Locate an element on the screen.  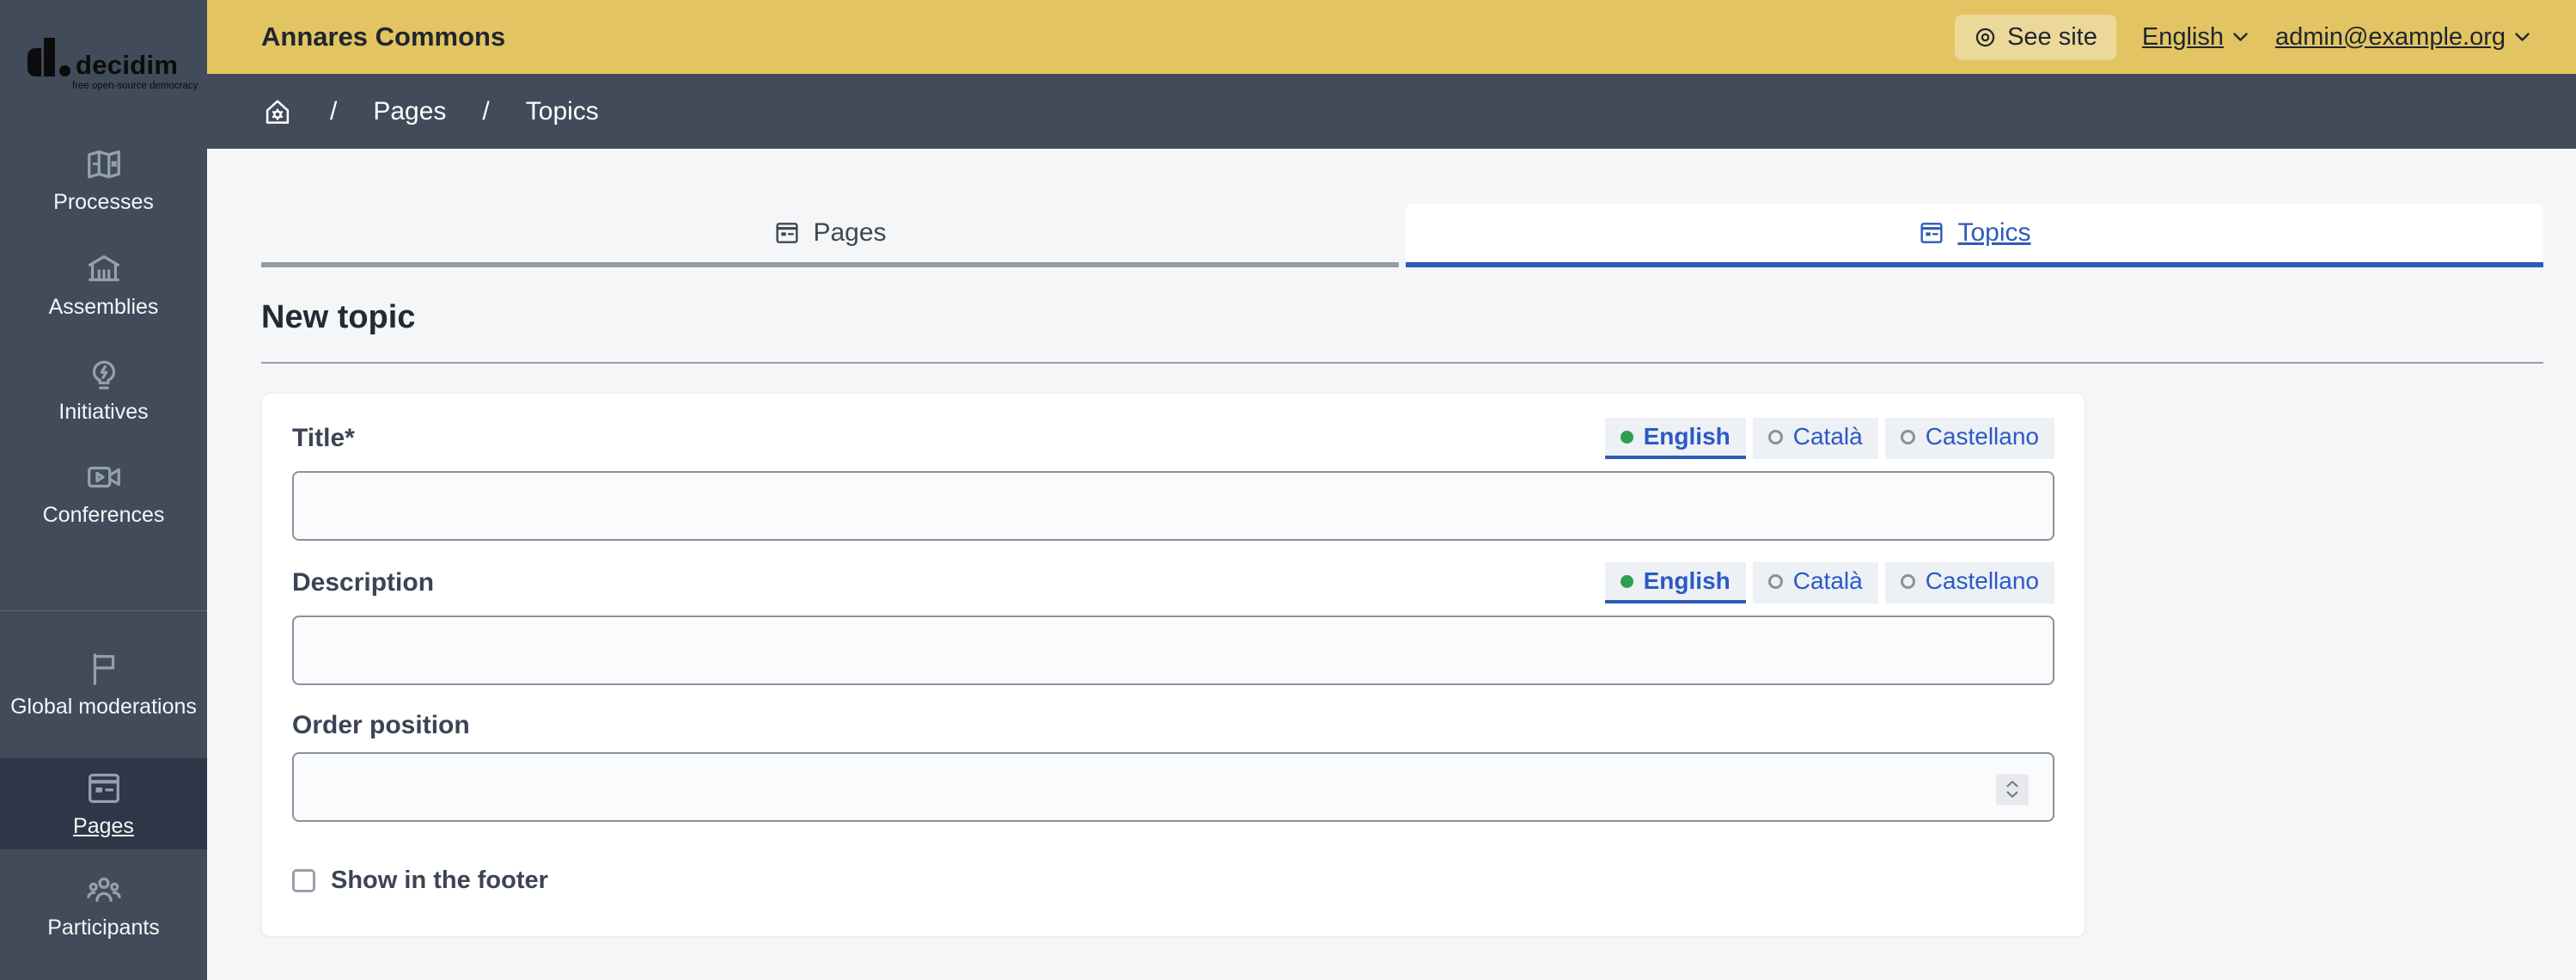
home-gear-icon is located at coordinates (278, 111).